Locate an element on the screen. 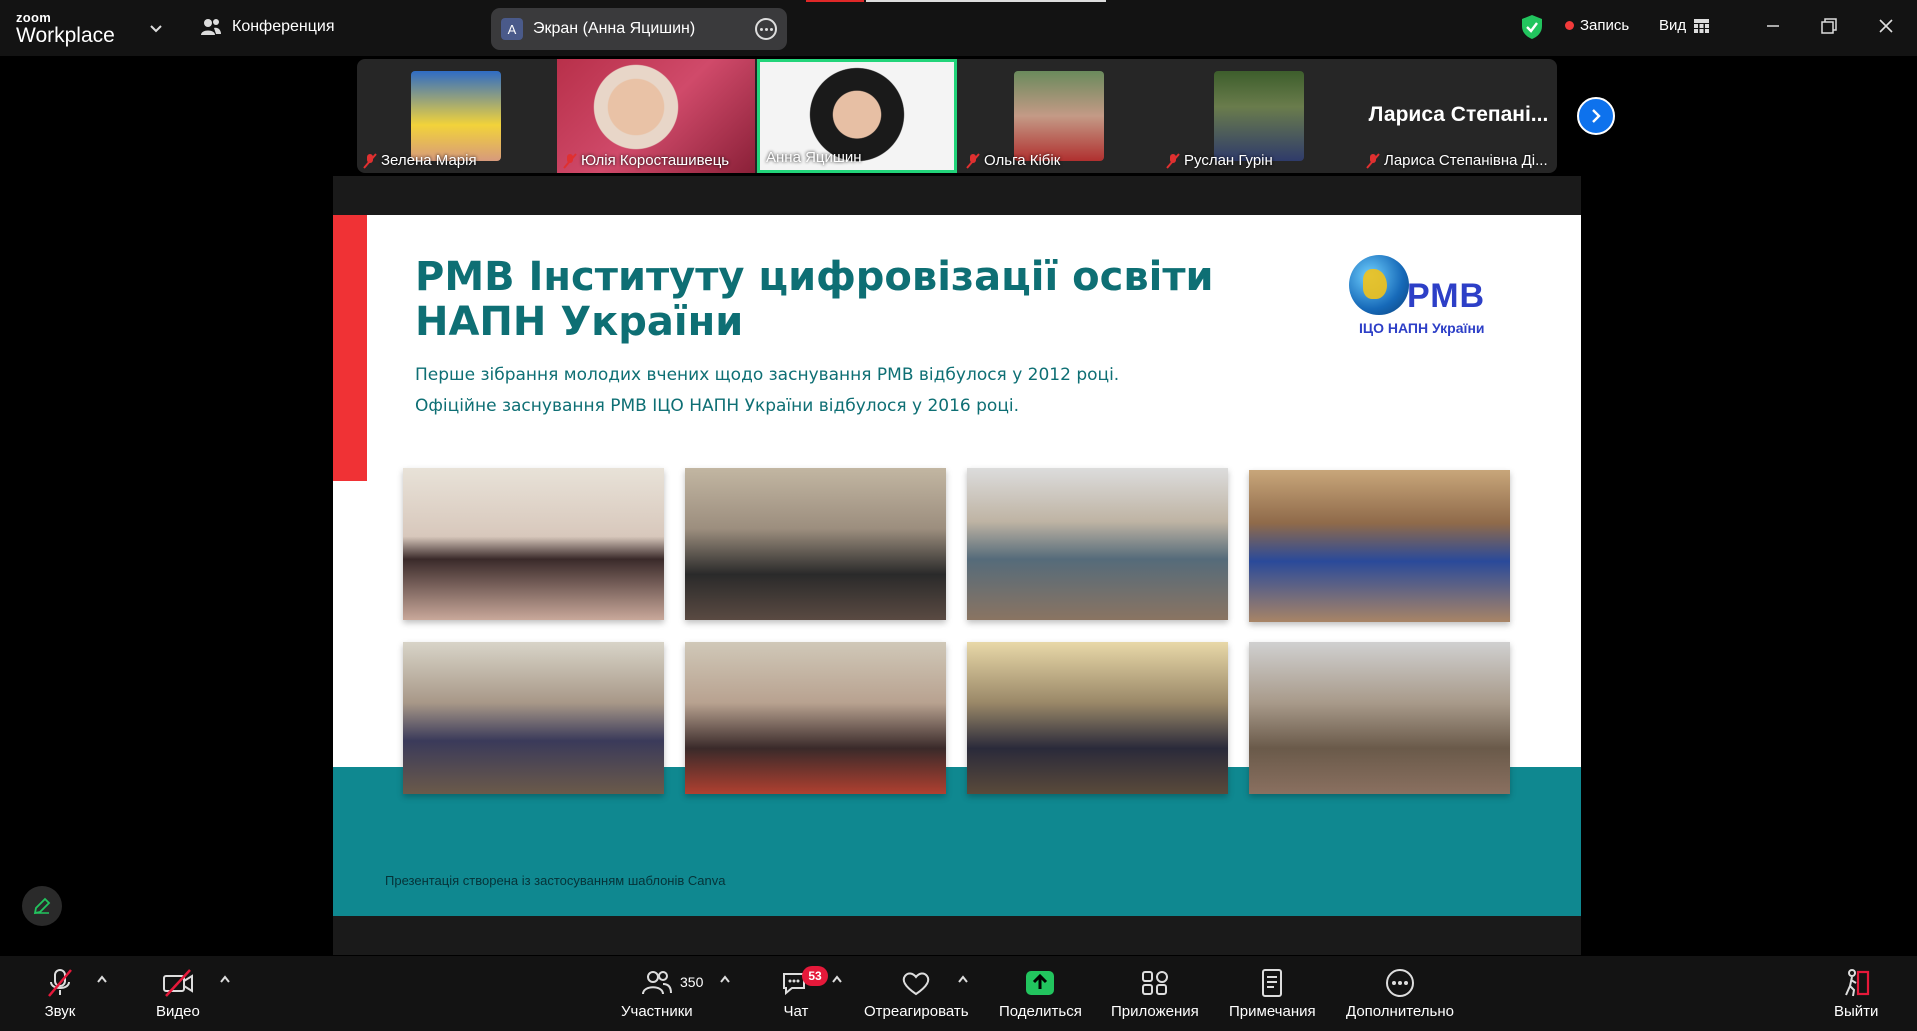  presenter-avatar: A is located at coordinates (512, 29).